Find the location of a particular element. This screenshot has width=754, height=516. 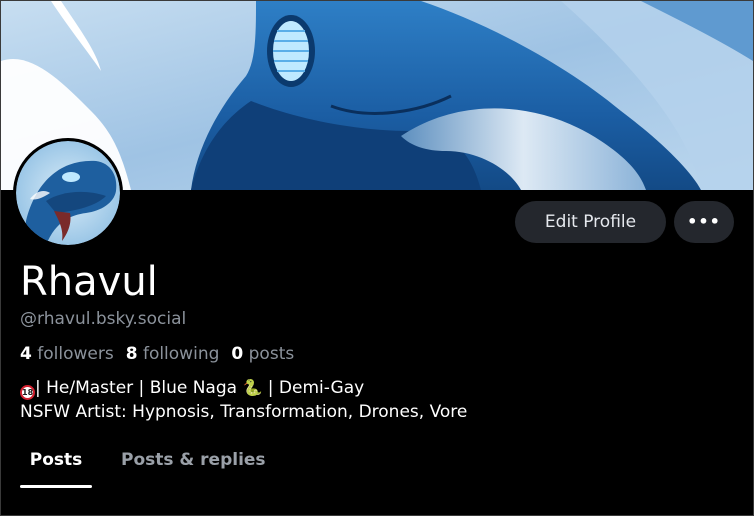

snake-emoji-icon: 🐍 is located at coordinates (252, 387).